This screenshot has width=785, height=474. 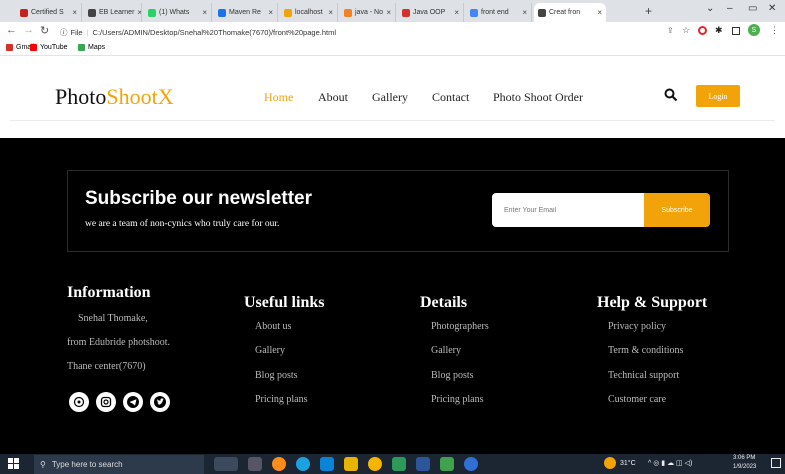 I want to click on login-button: Login, so click(x=718, y=96).